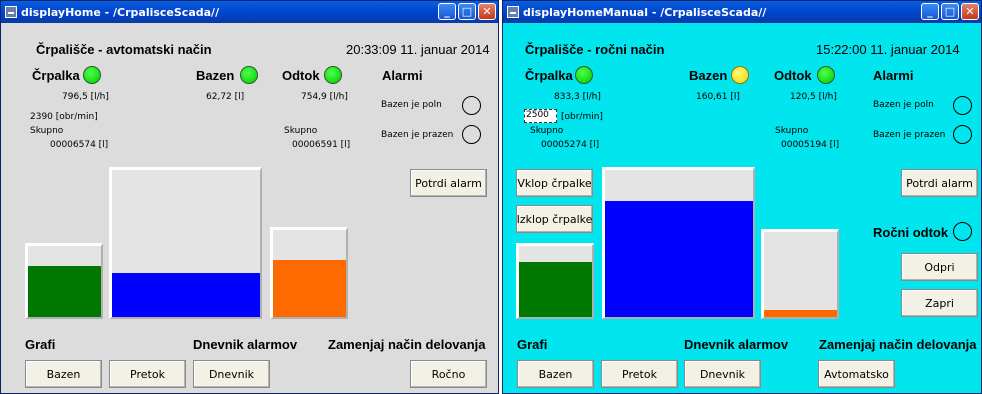 This screenshot has height=394, width=982. Describe the element at coordinates (64, 117) in the screenshot. I see `pump-rpm: 2390 [obr/min]` at that location.